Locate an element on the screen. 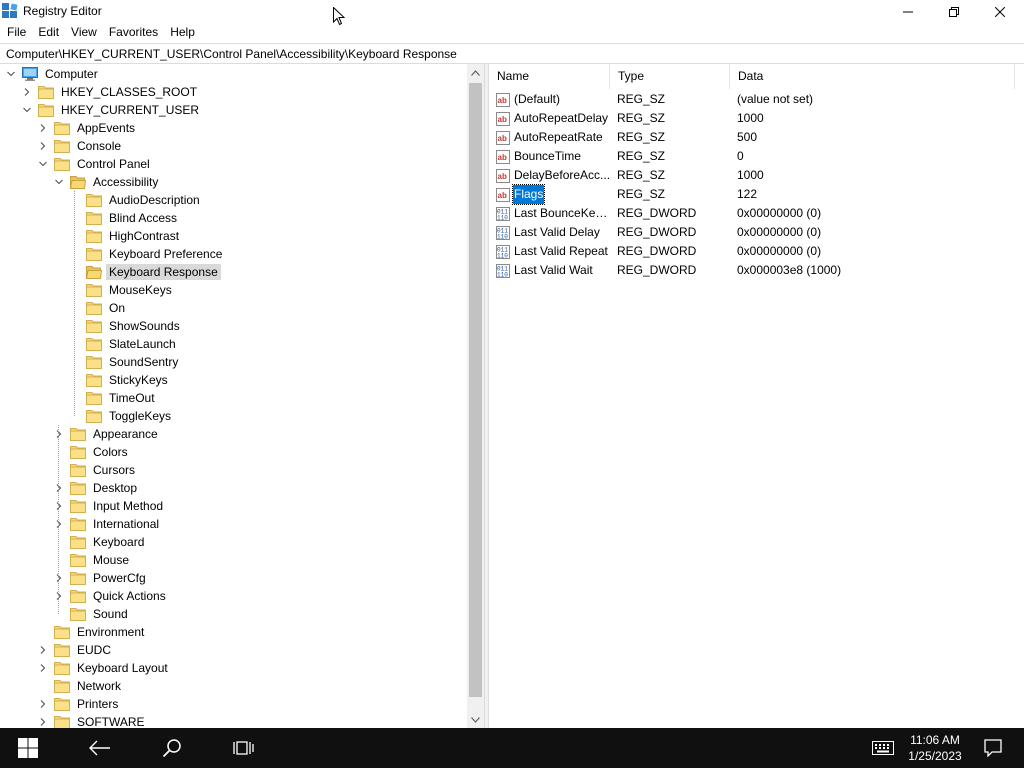  tree-item: Control Panel is located at coordinates (95, 164).